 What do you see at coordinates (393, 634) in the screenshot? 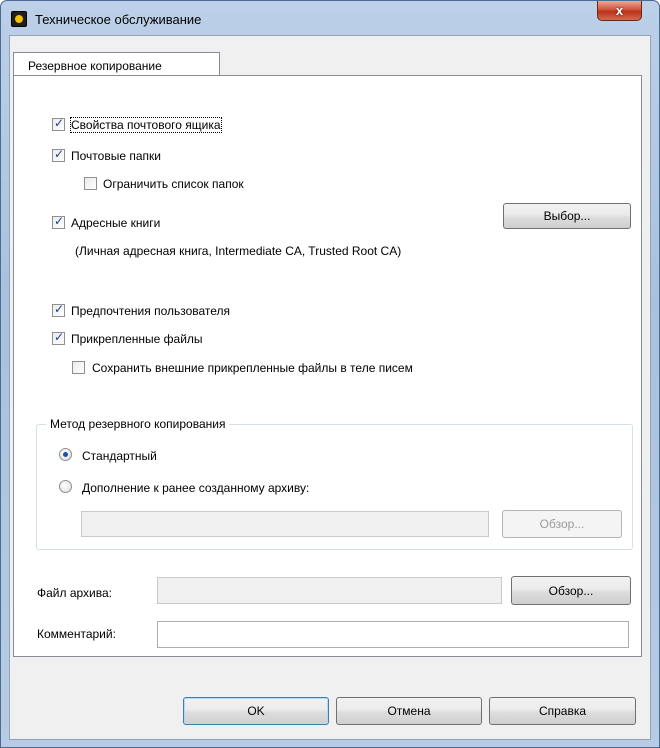
I see `comment-input` at bounding box center [393, 634].